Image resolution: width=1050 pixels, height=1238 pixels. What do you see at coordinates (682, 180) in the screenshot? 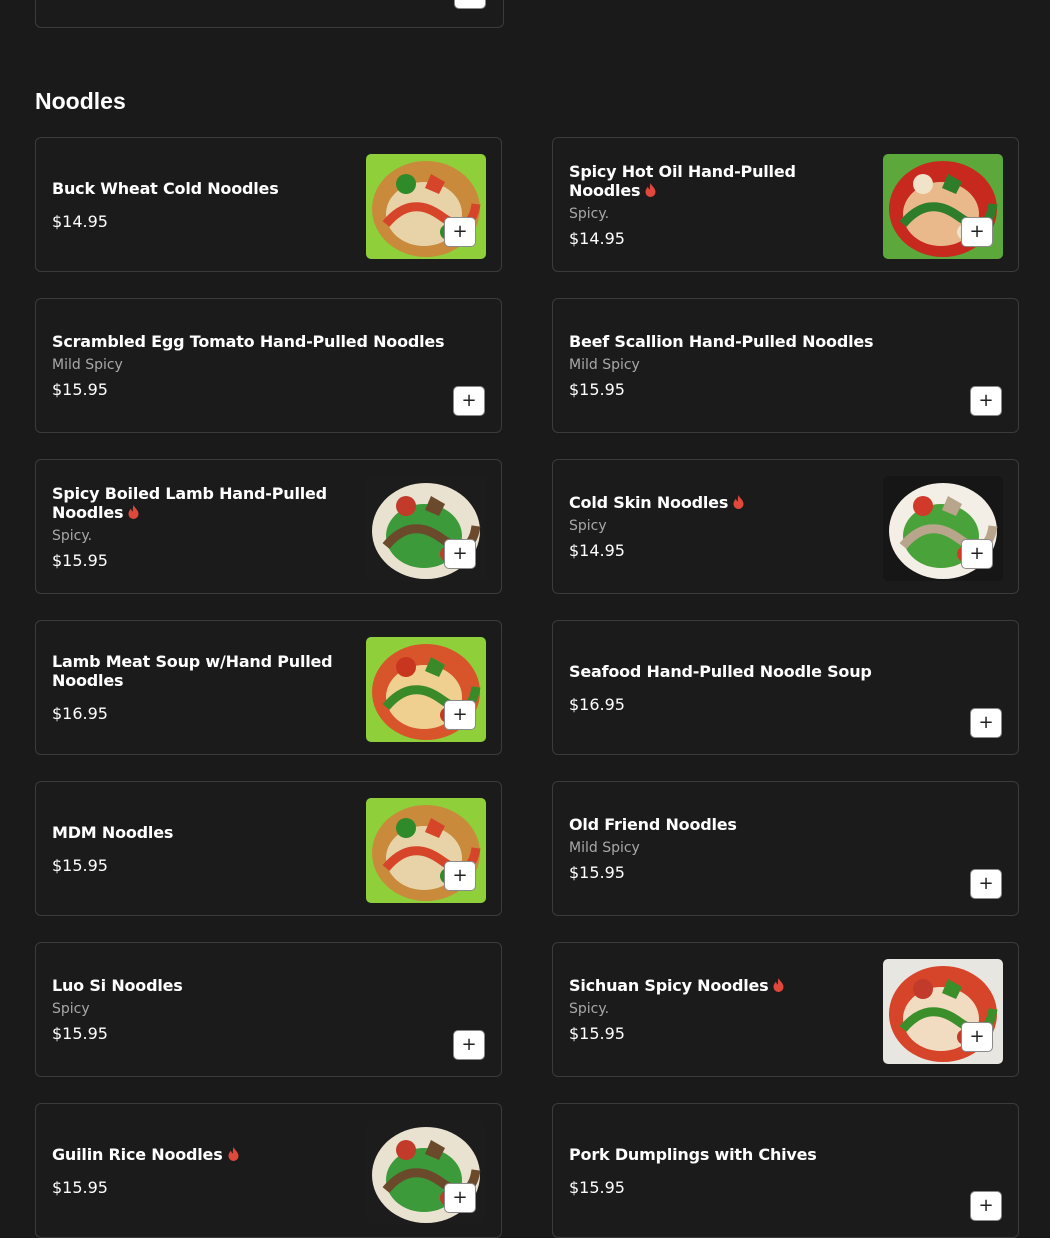
I see `menu-item-name-text: Spicy Hot Oil Hand-Pulled Noodles` at bounding box center [682, 180].